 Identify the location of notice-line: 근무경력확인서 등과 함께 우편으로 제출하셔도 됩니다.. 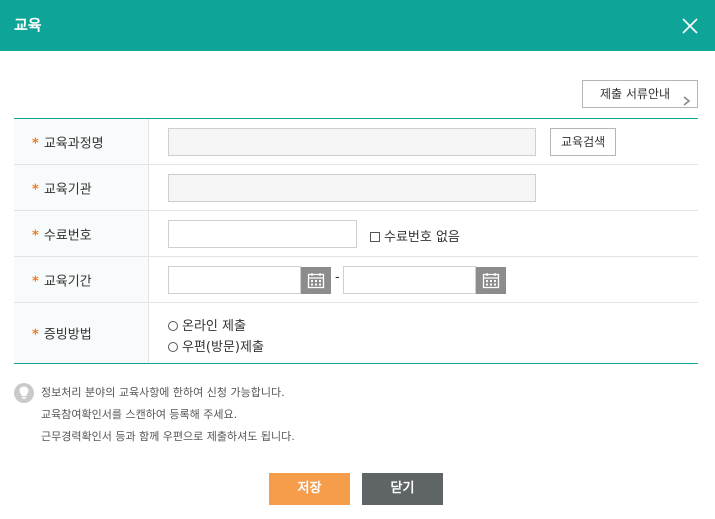
(168, 436).